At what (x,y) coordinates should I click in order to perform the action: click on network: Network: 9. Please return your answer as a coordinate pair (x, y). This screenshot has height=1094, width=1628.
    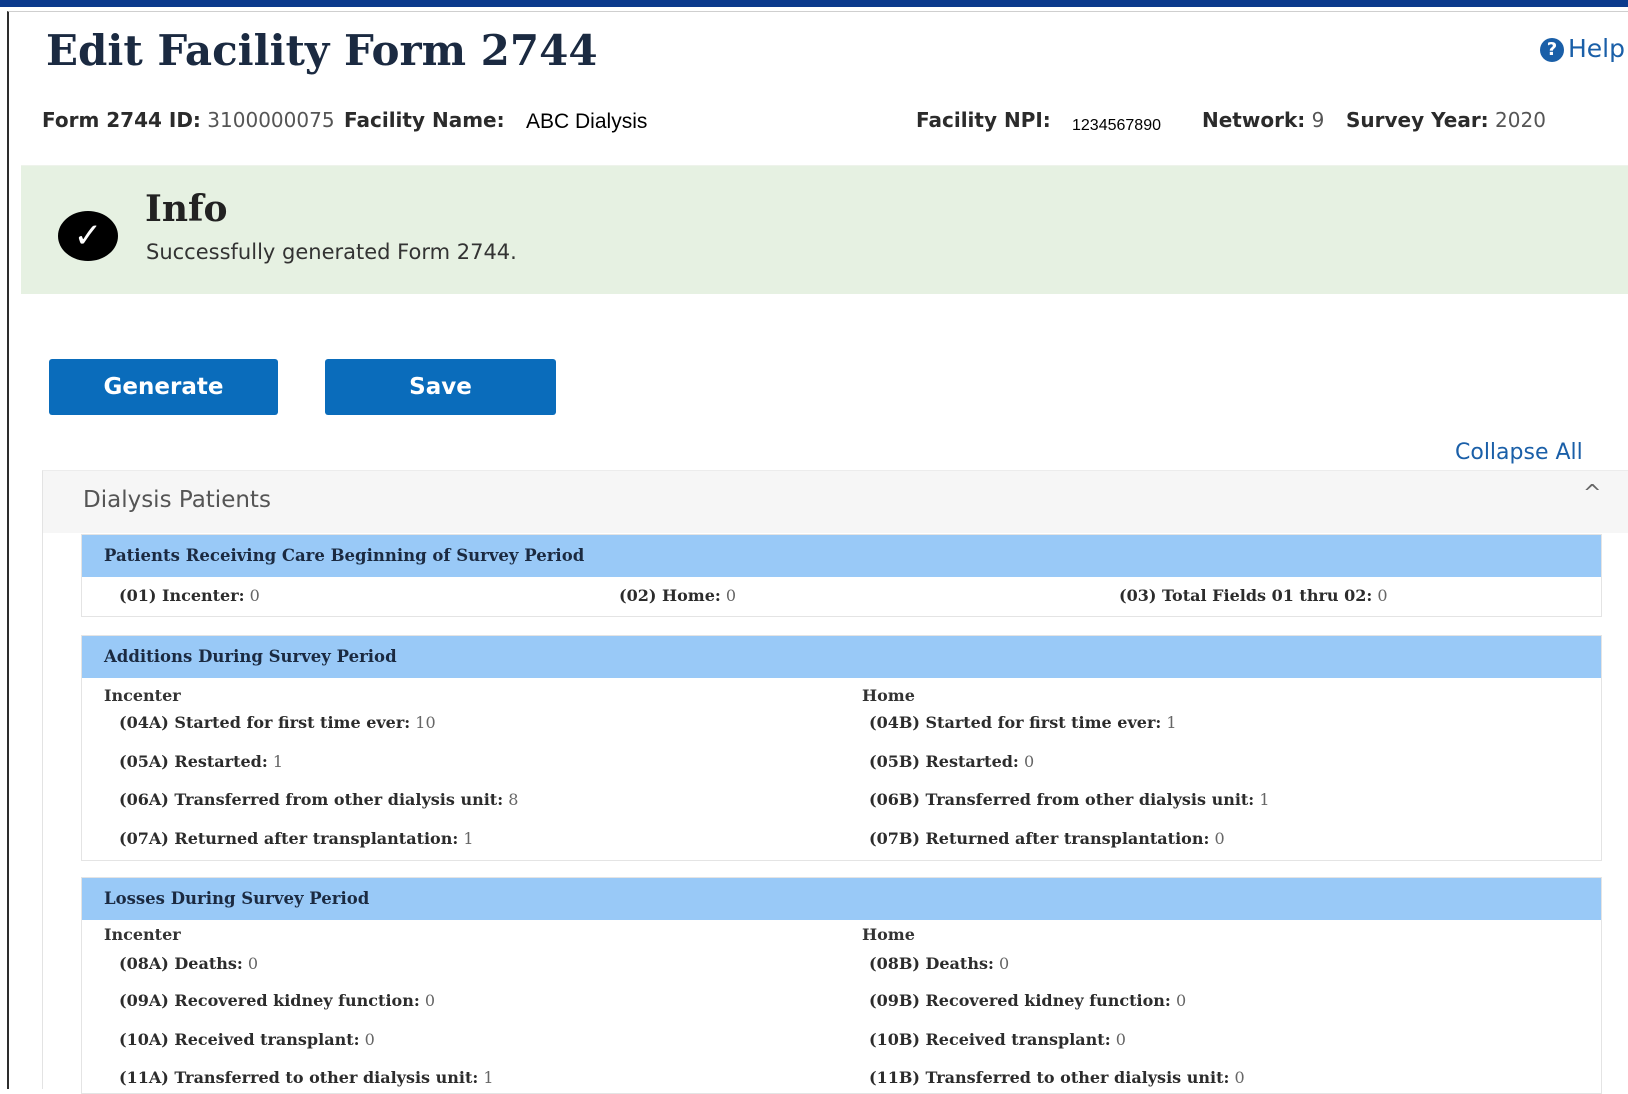
    Looking at the image, I should click on (1263, 120).